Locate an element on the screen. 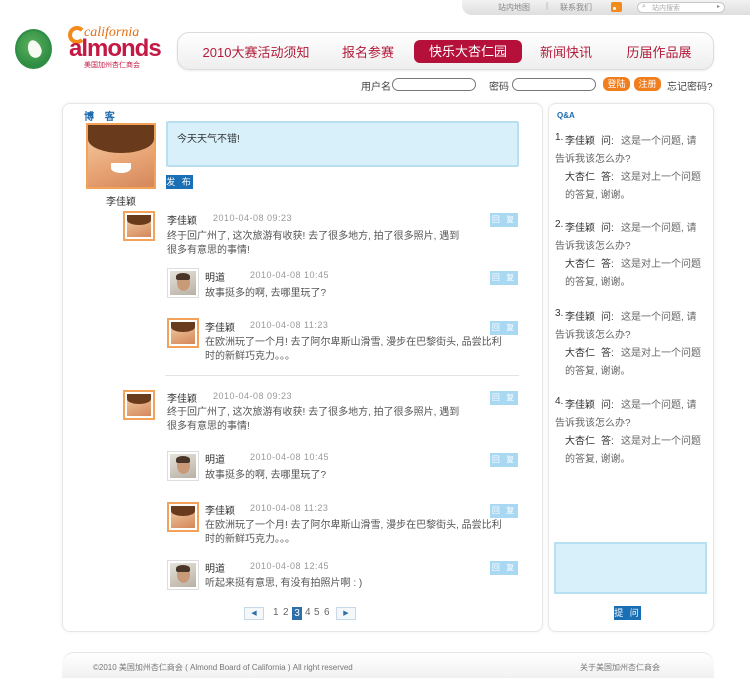  question-textarea is located at coordinates (630, 568).